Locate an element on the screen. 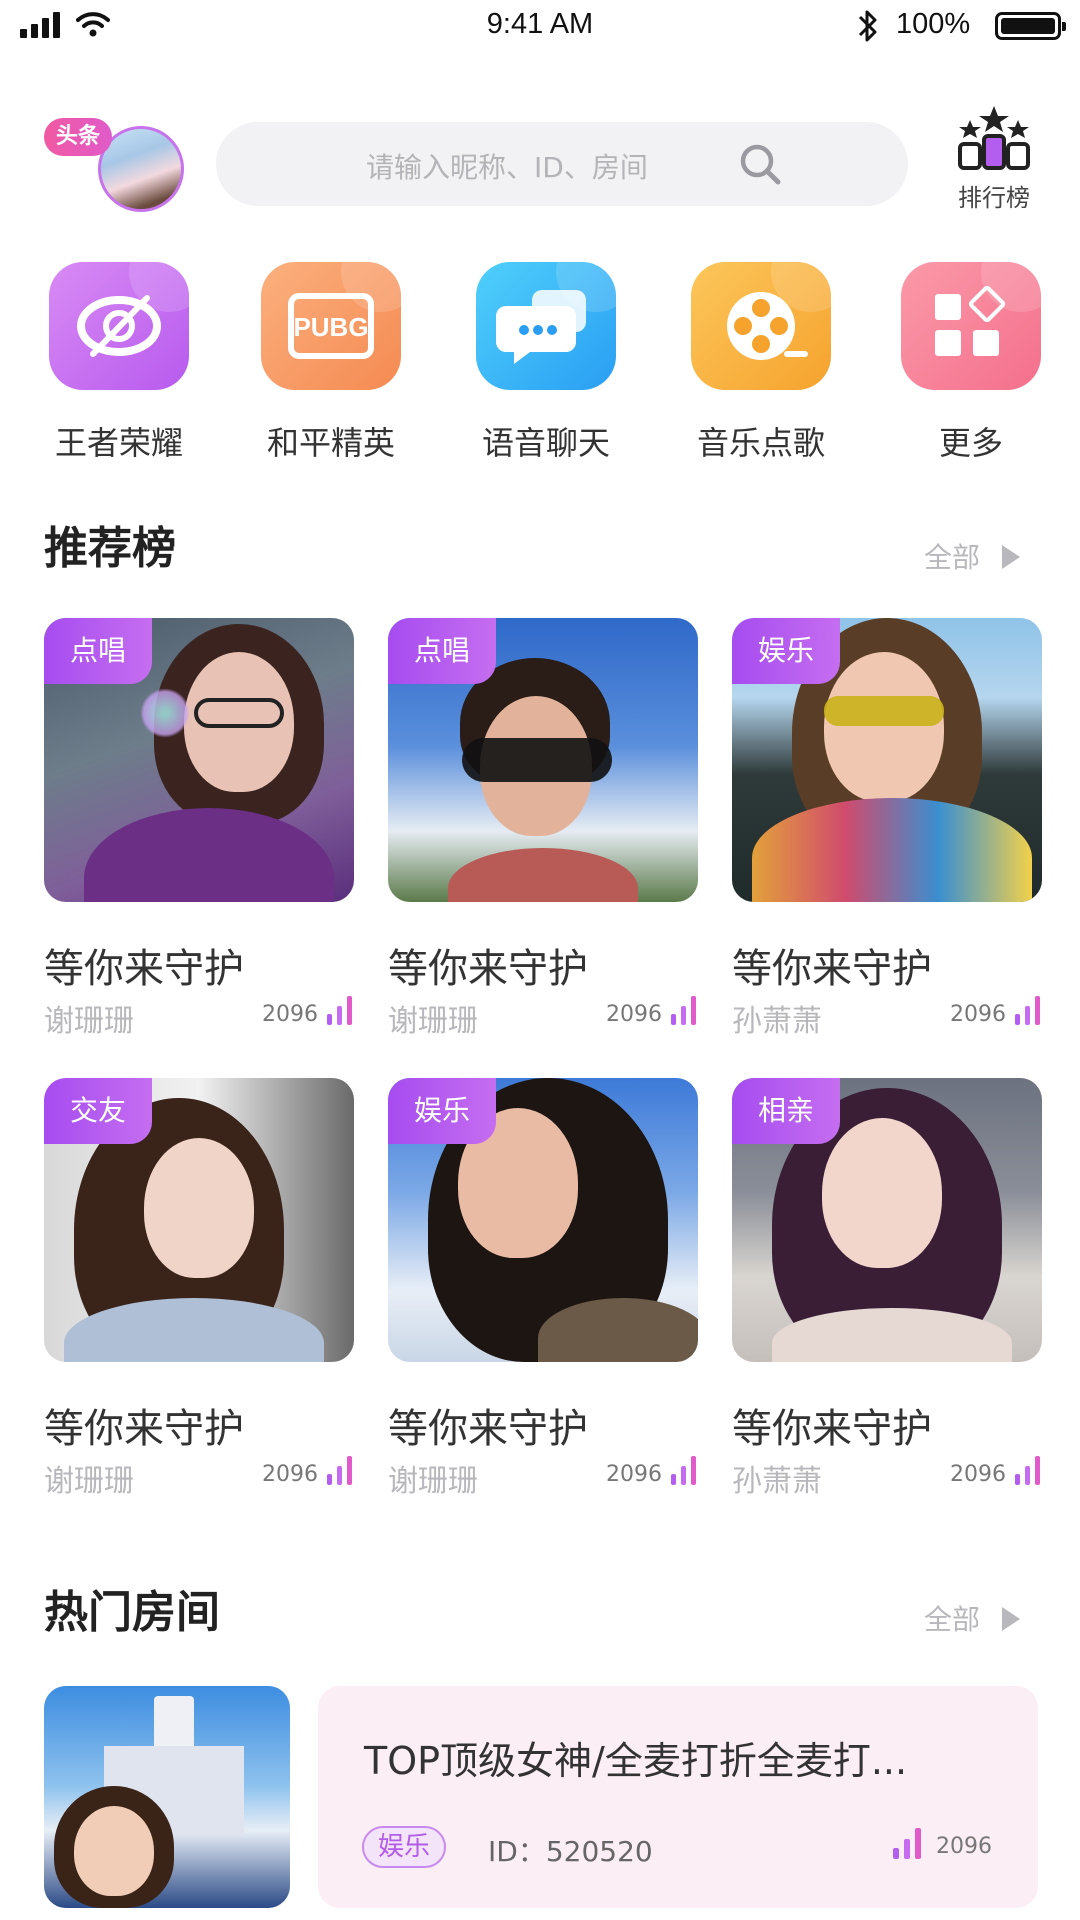 This screenshot has width=1080, height=1920. svg-text: PUBG is located at coordinates (330, 327).